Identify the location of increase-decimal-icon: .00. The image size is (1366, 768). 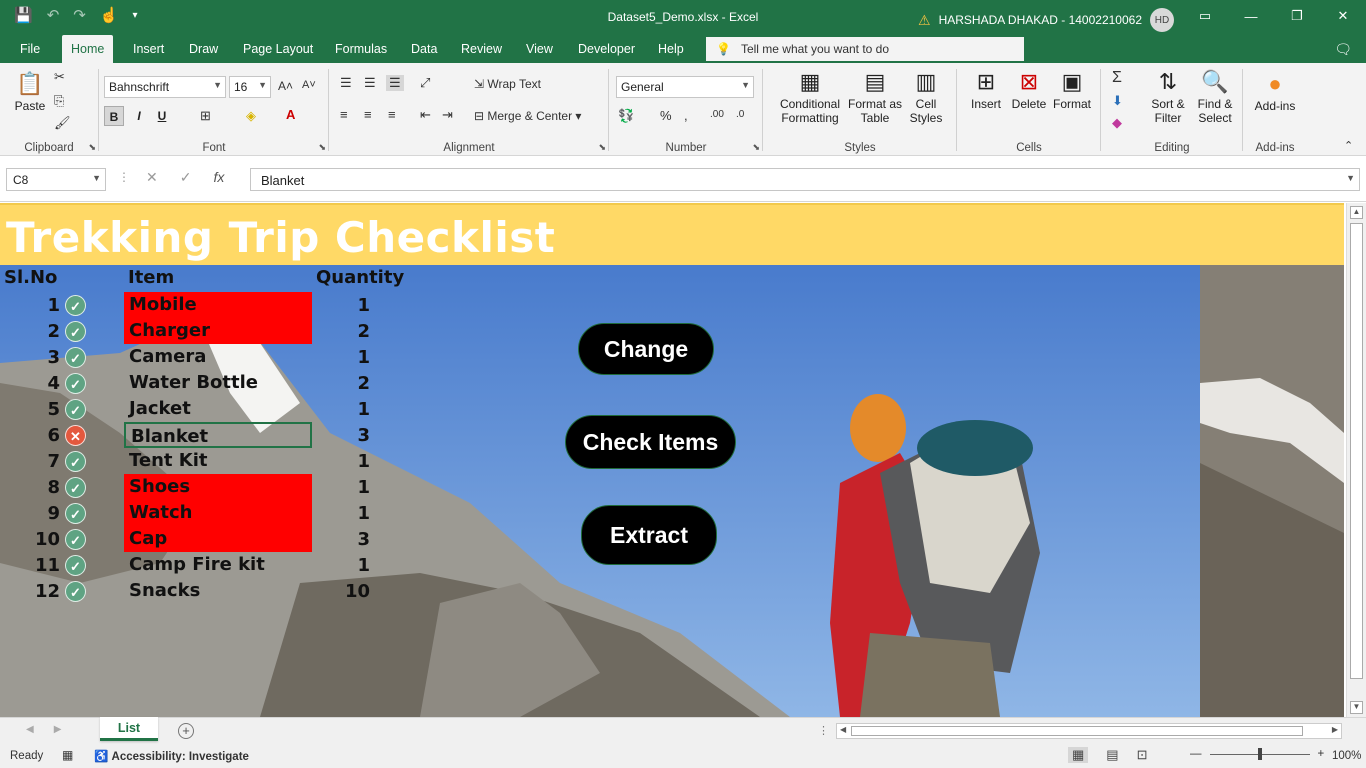
(717, 114).